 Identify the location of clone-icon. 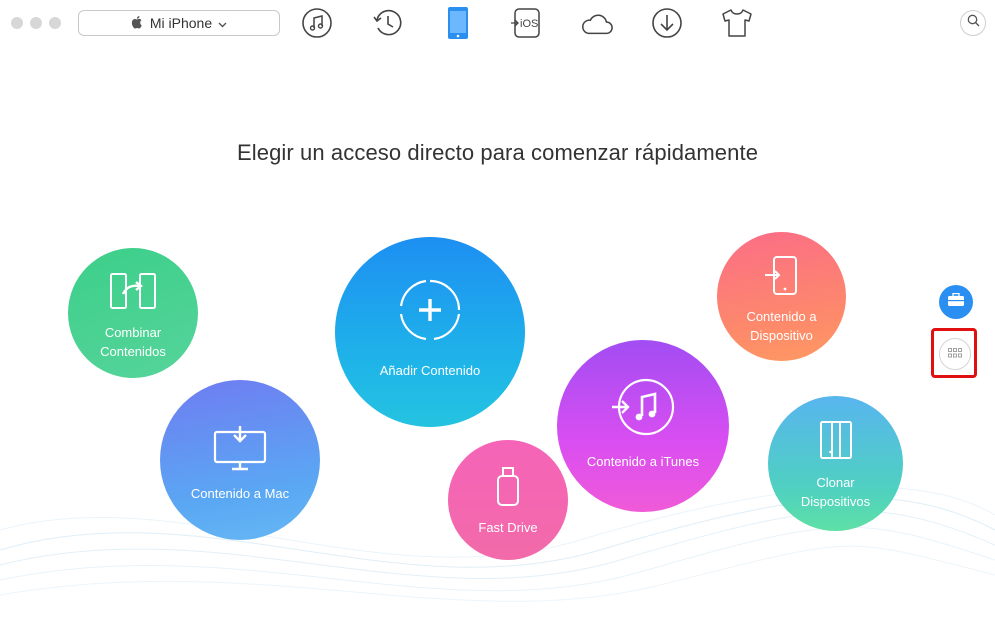
(836, 442).